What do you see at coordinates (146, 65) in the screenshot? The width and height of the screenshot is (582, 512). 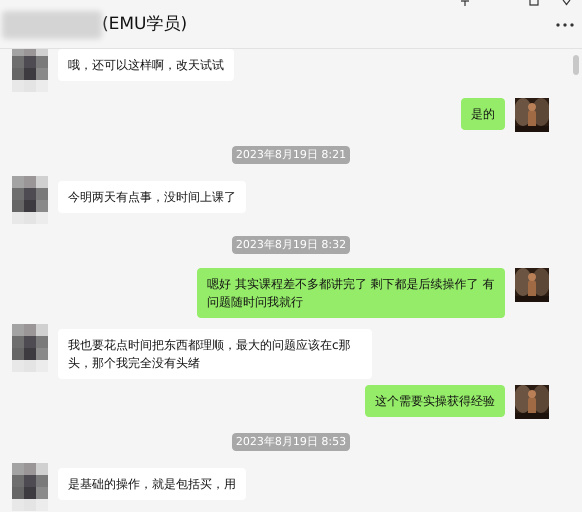 I see `message-bubble: 哦，还可以这样啊，改天试试` at bounding box center [146, 65].